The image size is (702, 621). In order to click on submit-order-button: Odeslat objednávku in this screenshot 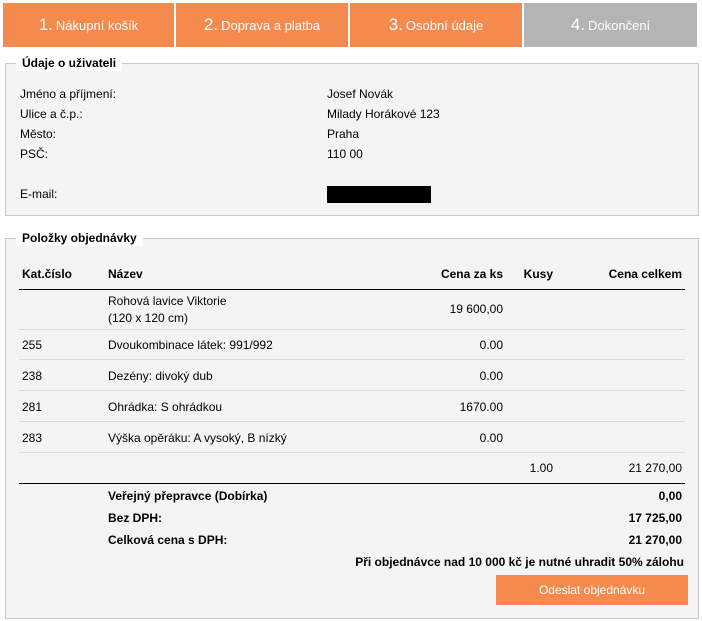, I will do `click(592, 590)`.